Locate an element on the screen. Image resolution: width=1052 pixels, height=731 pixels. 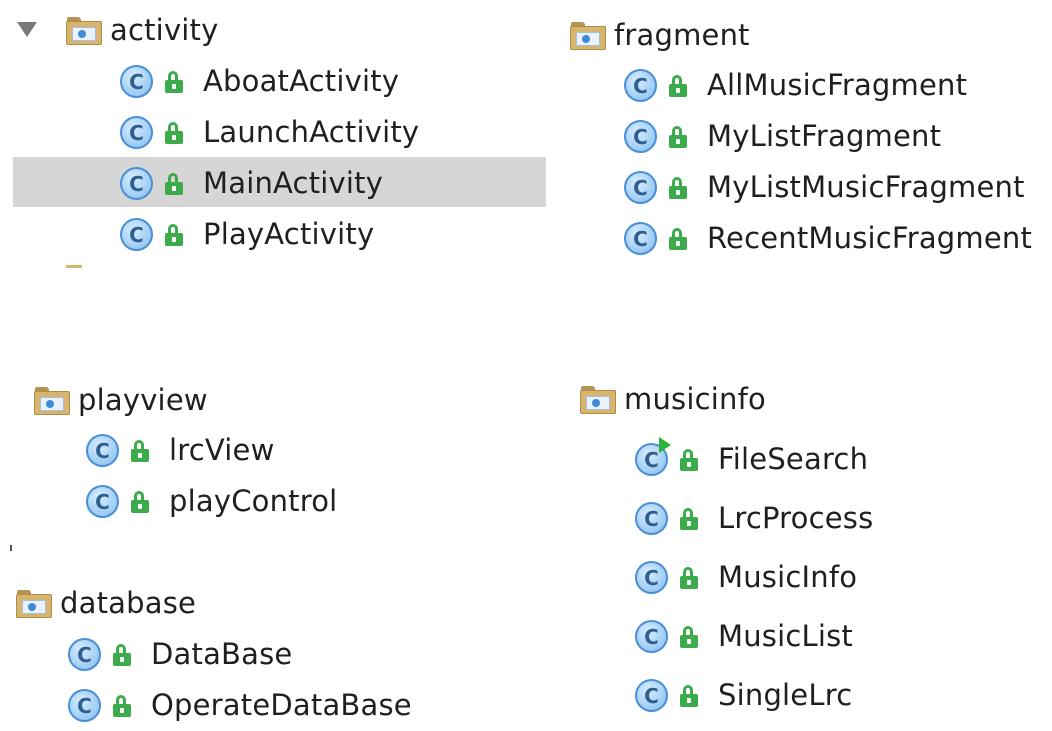
class-row: C RecentMusicFragment is located at coordinates (828, 238).